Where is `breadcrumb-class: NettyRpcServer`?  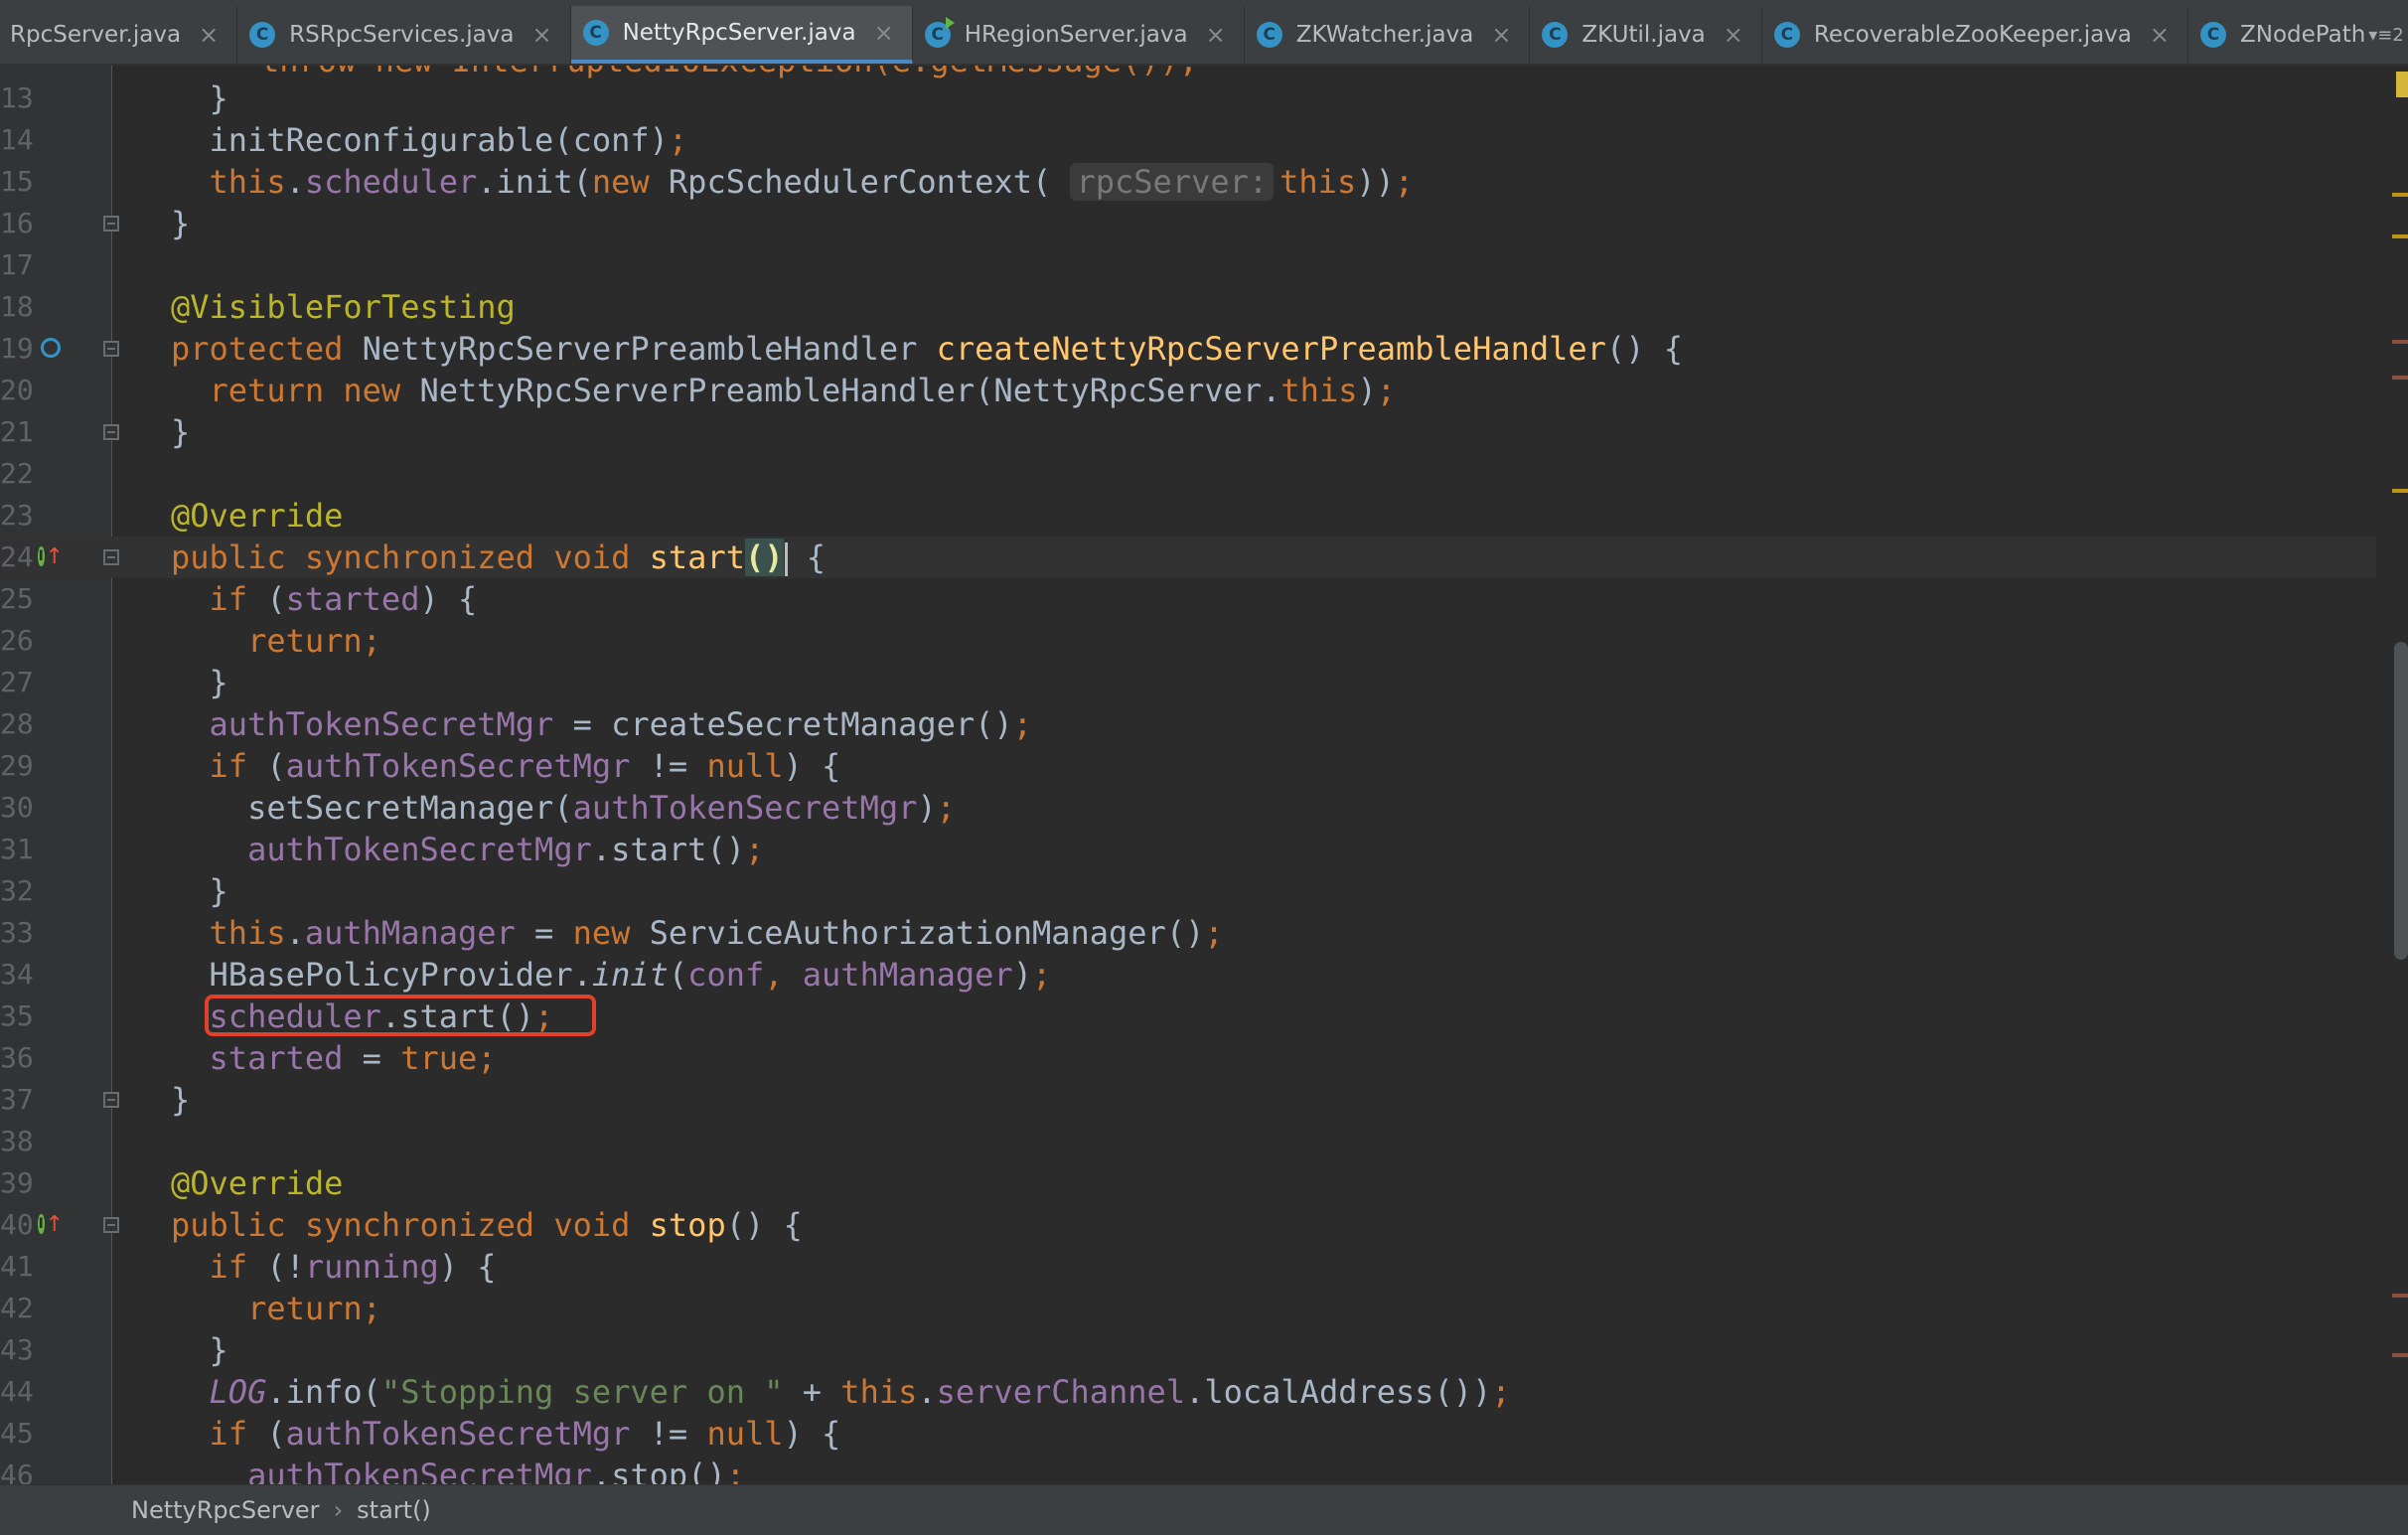
breadcrumb-class: NettyRpcServer is located at coordinates (225, 1510).